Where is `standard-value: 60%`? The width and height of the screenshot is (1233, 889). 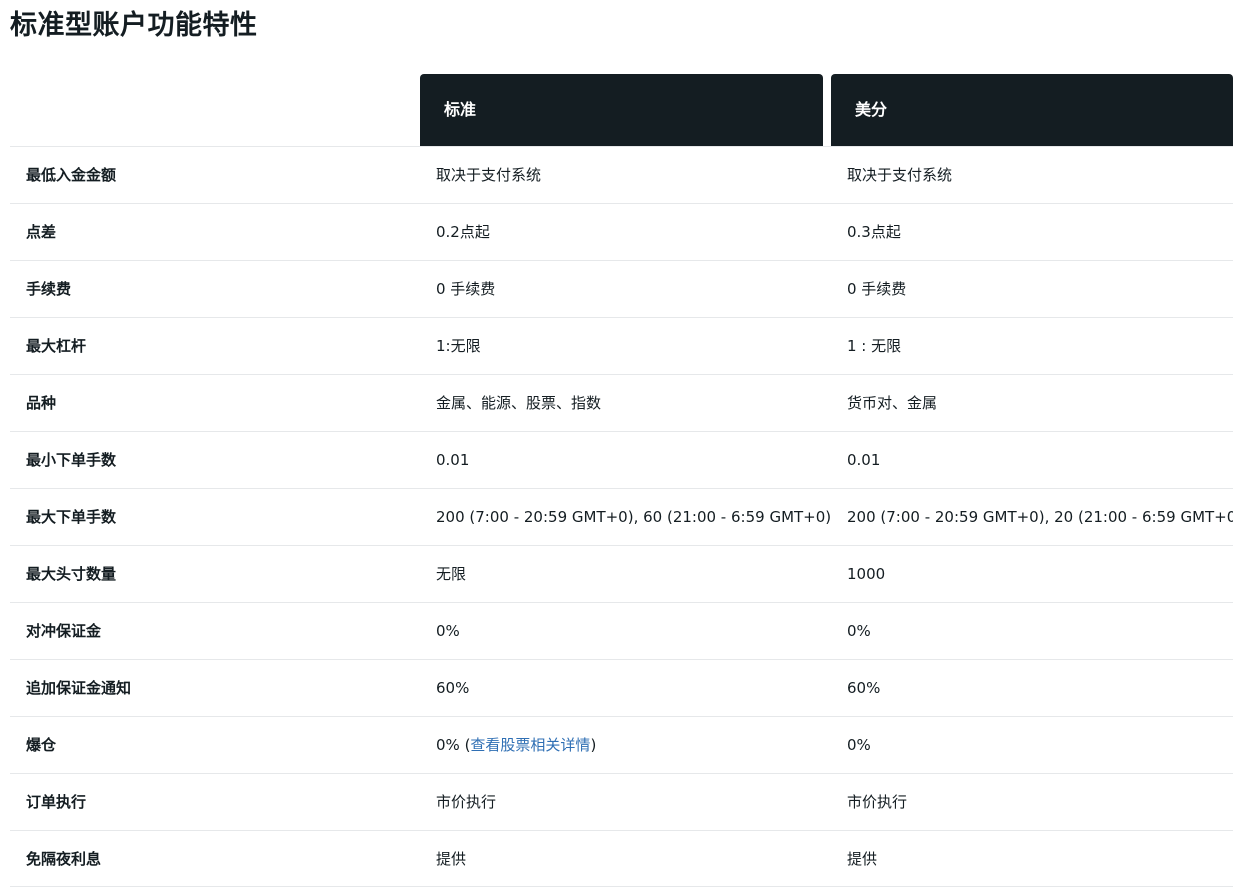
standard-value: 60% is located at coordinates (453, 688).